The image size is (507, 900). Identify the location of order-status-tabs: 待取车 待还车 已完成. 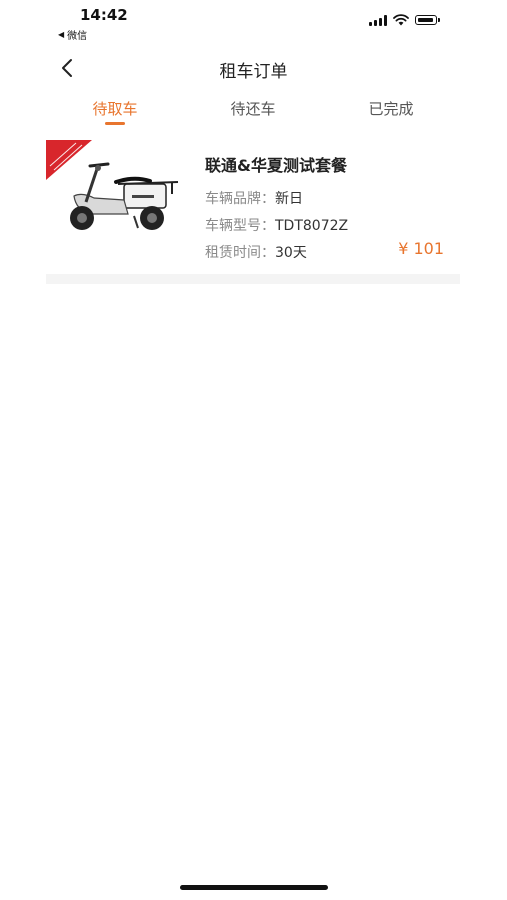
(253, 112).